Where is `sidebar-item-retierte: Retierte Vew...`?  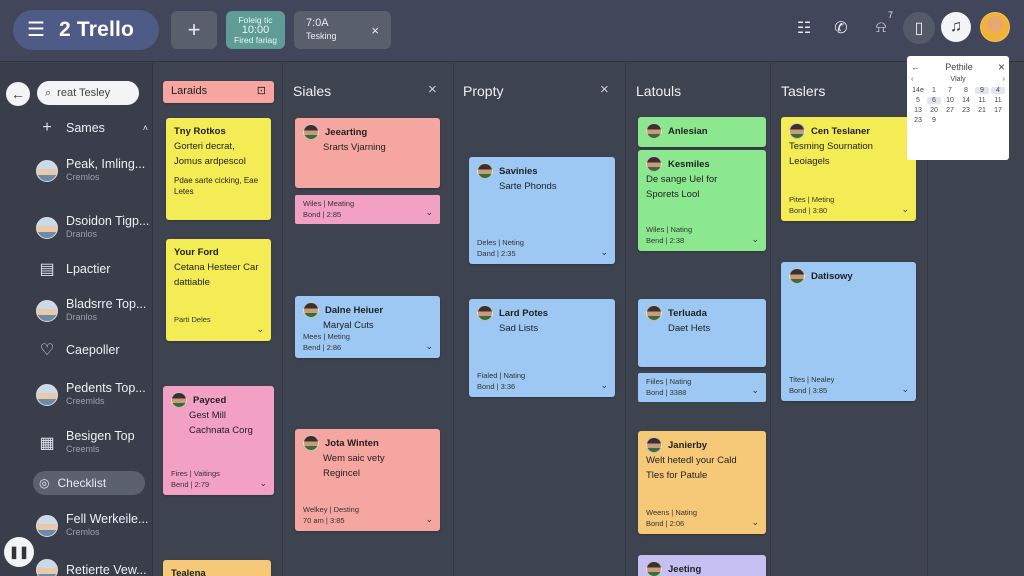
sidebar-item-retierte: Retierte Vew... is located at coordinates (92, 567).